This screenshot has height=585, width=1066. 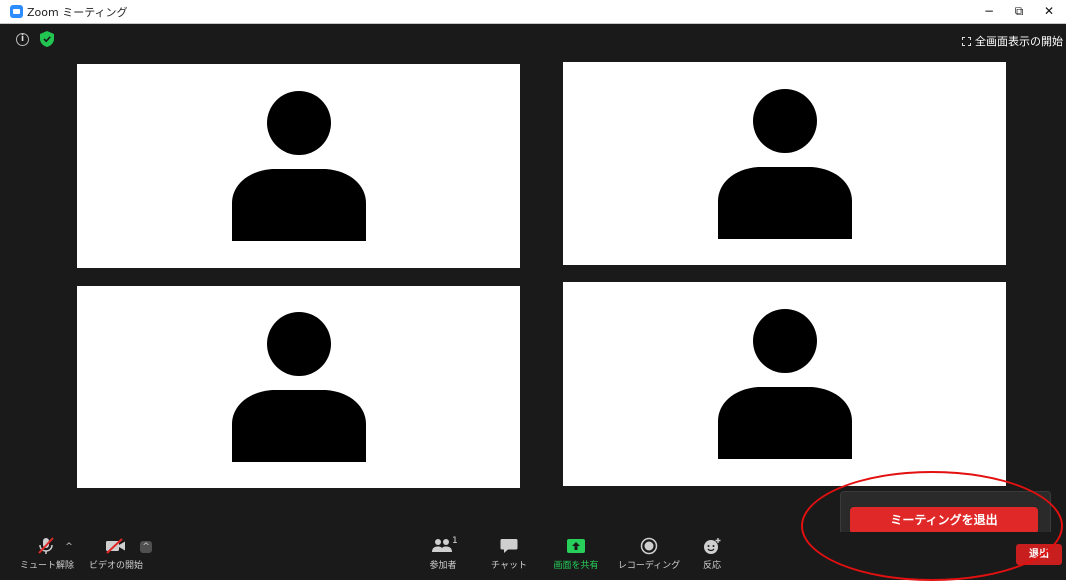 What do you see at coordinates (509, 566) in the screenshot?
I see `chat-label: チャット` at bounding box center [509, 566].